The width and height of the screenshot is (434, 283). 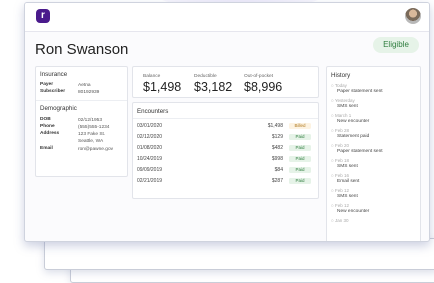 I want to click on email-value: ron@pawne.gov, so click(x=95, y=149).